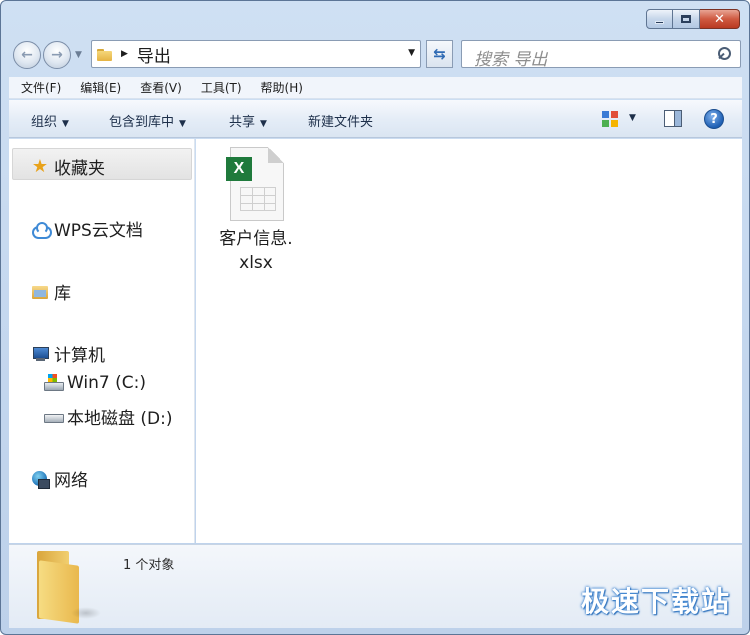 The height and width of the screenshot is (635, 750). I want to click on hard-drive-icon, so click(54, 417).